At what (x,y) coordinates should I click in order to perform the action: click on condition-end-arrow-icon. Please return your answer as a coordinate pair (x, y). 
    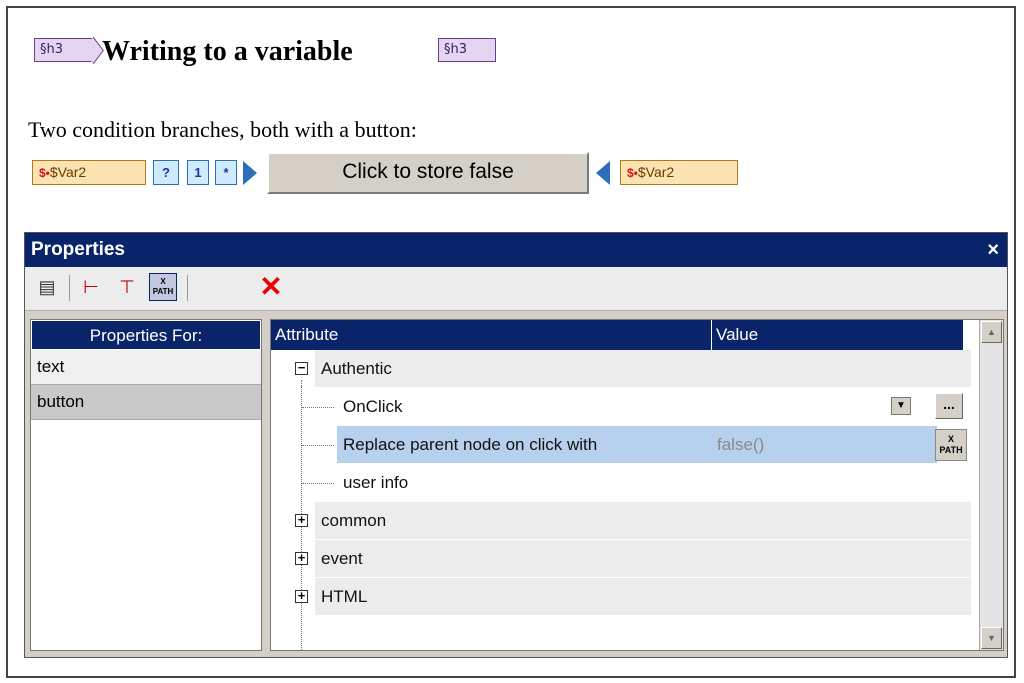
    Looking at the image, I should click on (250, 173).